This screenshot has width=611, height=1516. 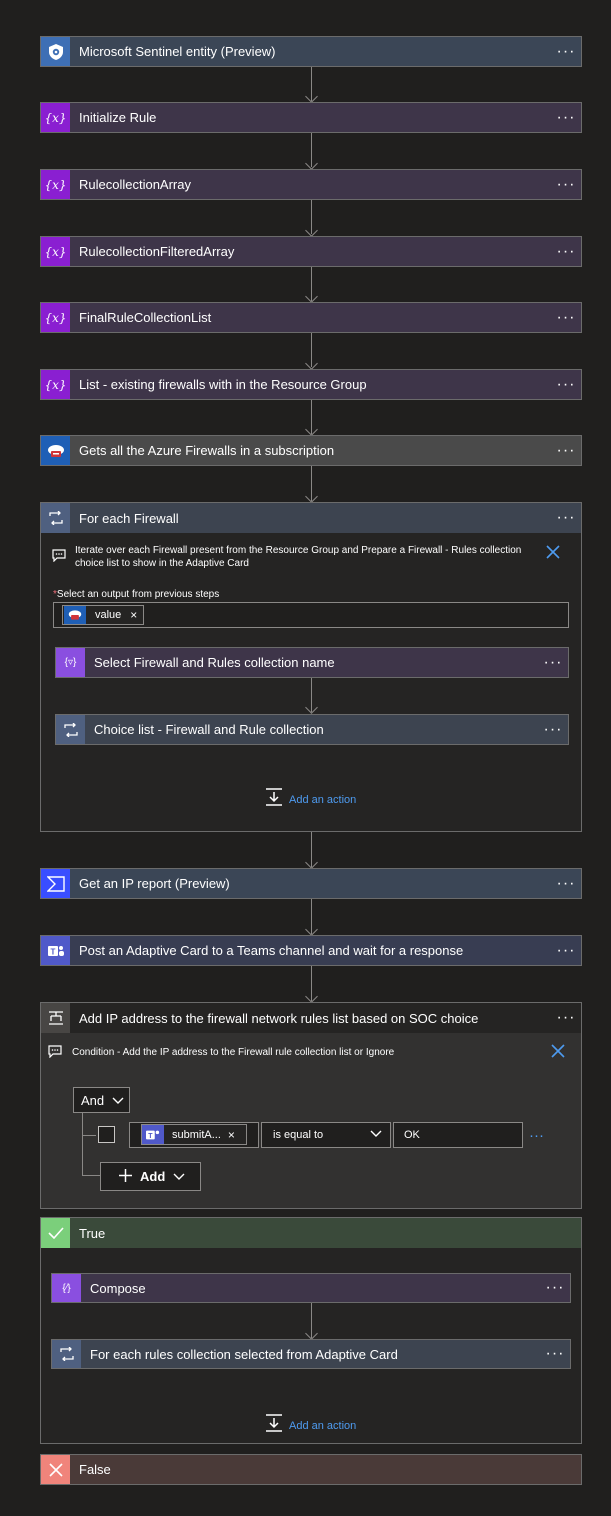 I want to click on azure-cloud-icon, so click(x=55, y=450).